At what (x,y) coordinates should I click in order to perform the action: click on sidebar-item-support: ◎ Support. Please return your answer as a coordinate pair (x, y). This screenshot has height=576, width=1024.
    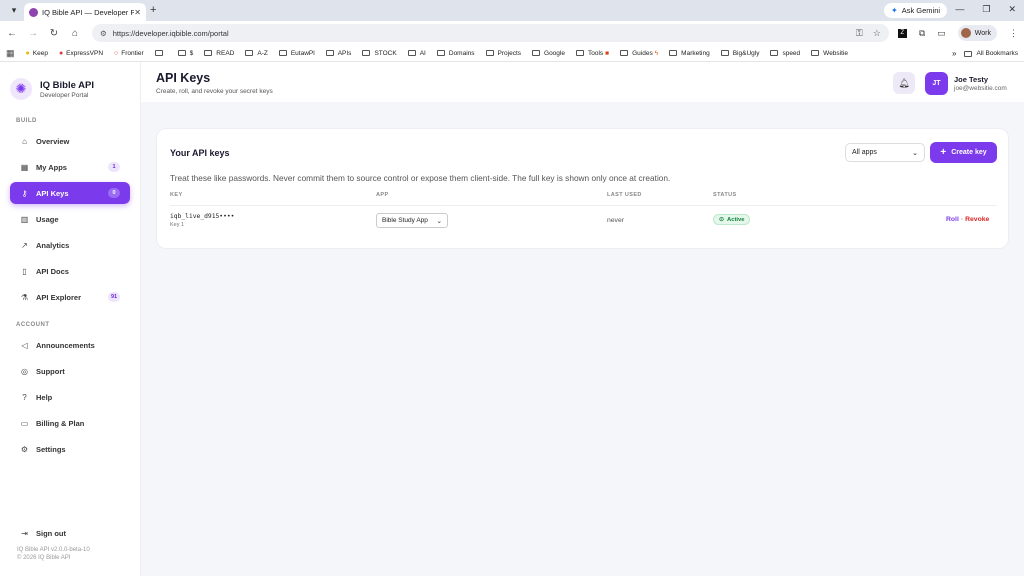
    Looking at the image, I should click on (70, 371).